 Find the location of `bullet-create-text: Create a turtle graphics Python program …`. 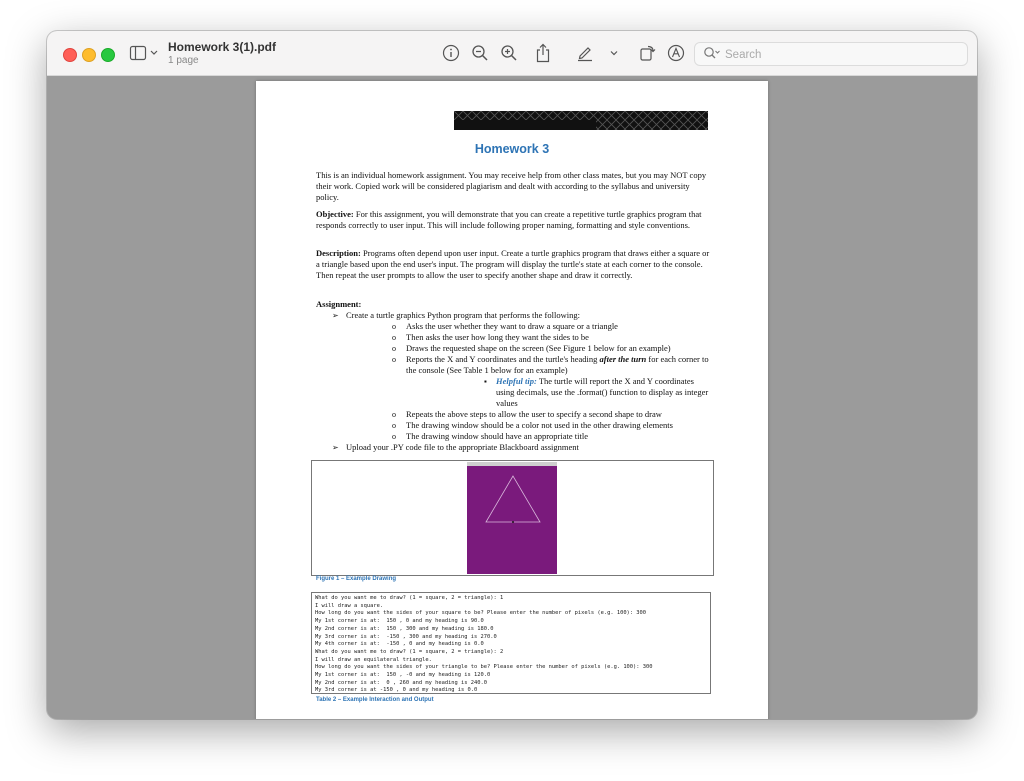

bullet-create-text: Create a turtle graphics Python program … is located at coordinates (463, 315).